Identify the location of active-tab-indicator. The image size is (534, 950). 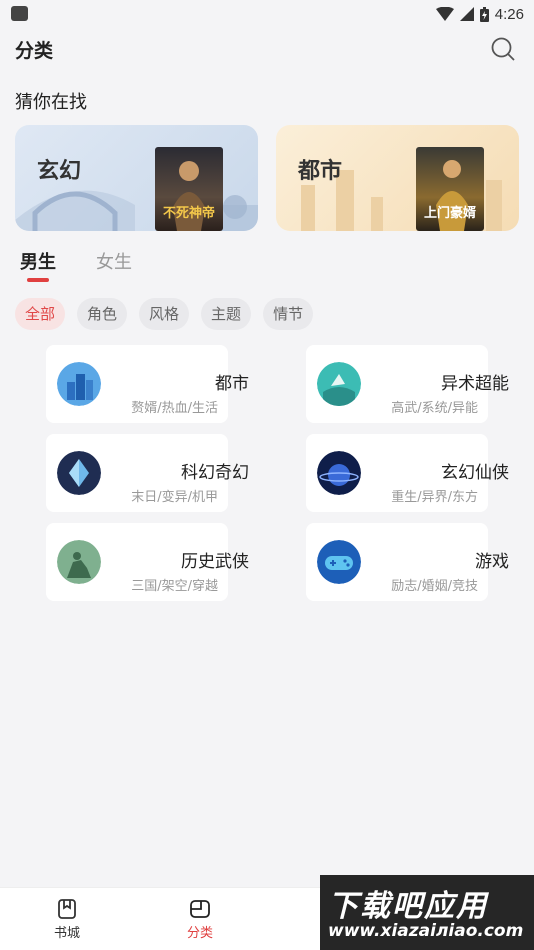
(38, 280).